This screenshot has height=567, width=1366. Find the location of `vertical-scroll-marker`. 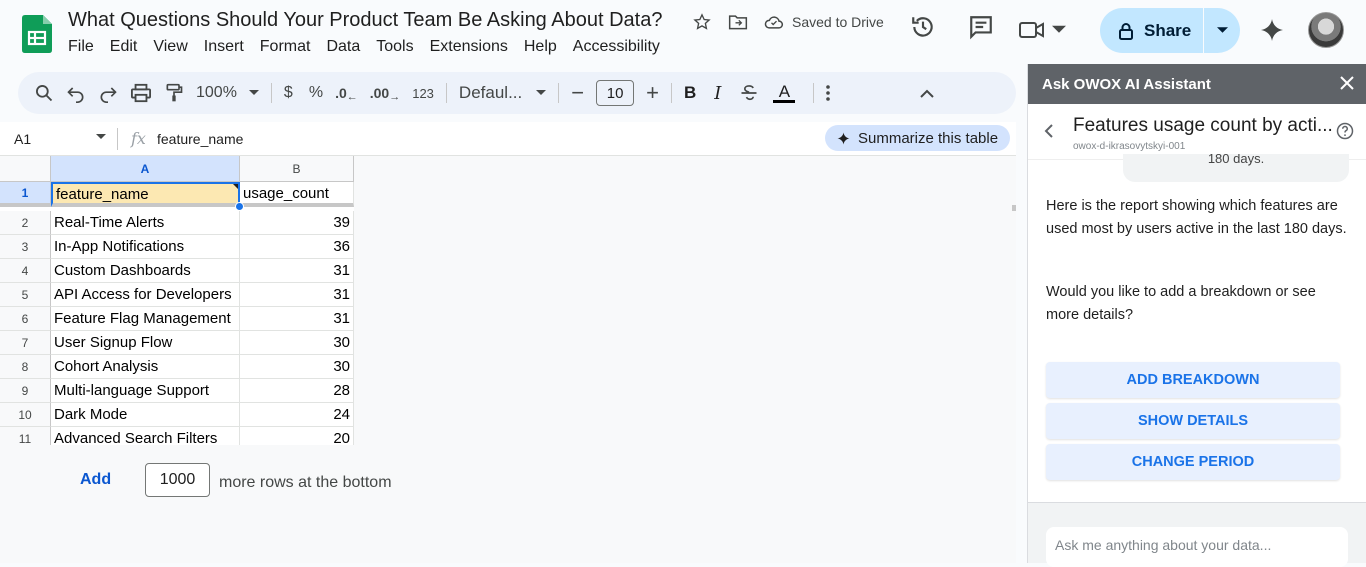

vertical-scroll-marker is located at coordinates (1014, 208).